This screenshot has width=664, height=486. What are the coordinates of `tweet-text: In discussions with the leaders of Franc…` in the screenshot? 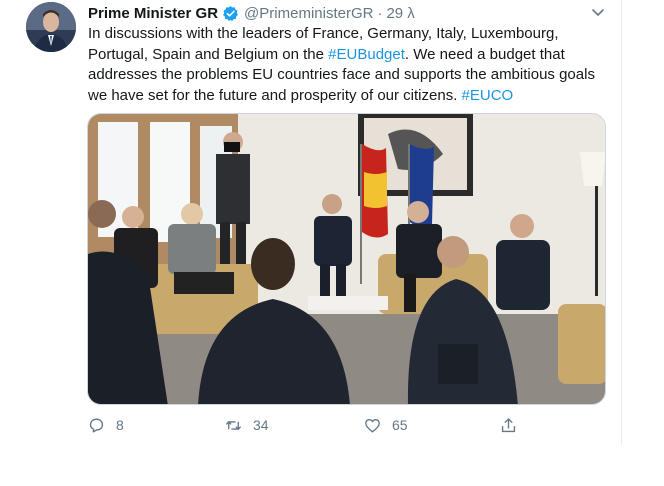 It's located at (348, 65).